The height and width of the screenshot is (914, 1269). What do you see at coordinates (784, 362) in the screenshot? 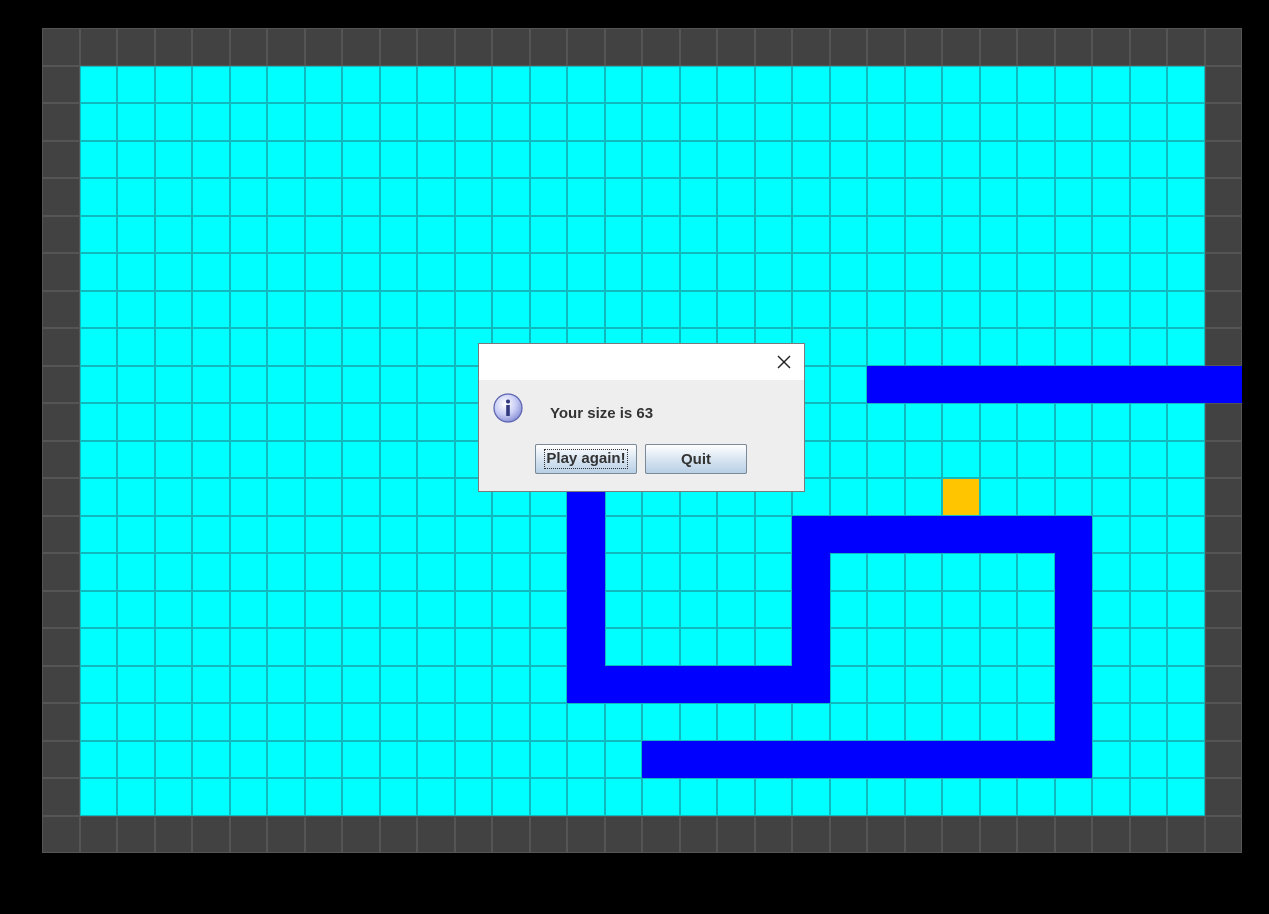
I see `close-icon` at bounding box center [784, 362].